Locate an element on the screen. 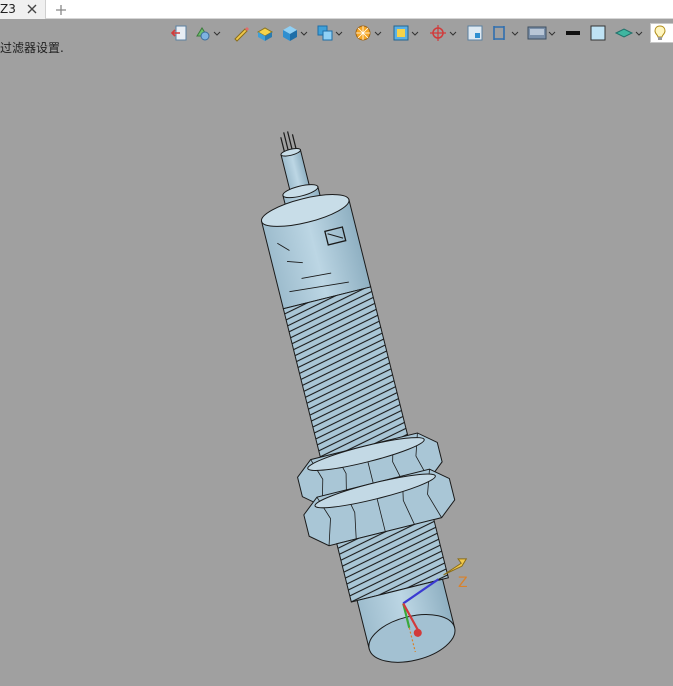  view-toolbar is located at coordinates (420, 33).